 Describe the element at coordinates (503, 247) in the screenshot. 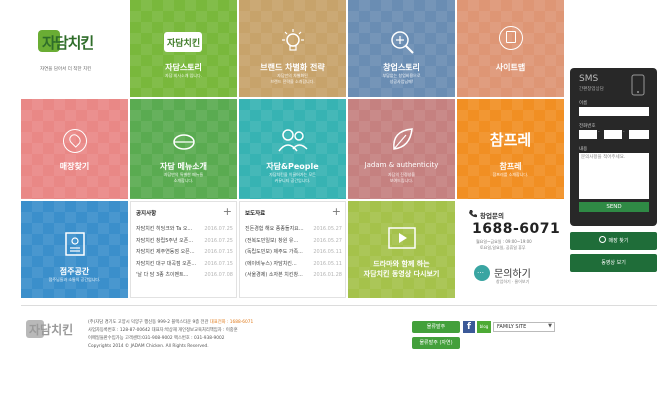

I see `inquiry-hours-weekend: 토요일,일요일, 공휴일 휴무` at that location.